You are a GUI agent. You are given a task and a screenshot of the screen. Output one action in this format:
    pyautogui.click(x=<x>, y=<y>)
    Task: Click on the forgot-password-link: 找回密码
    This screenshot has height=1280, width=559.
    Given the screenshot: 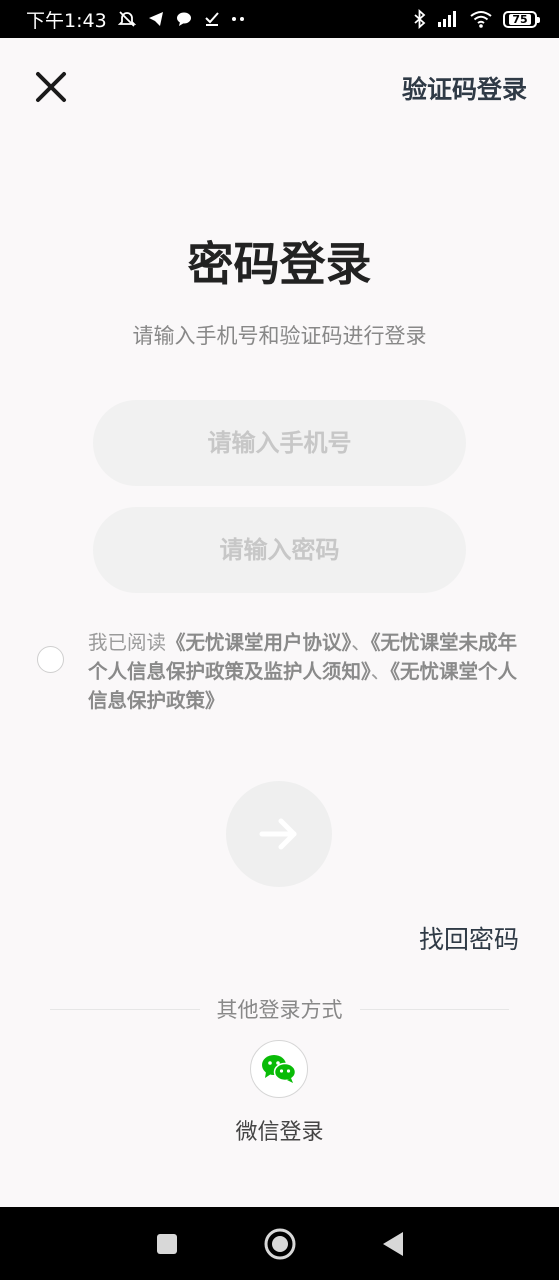 What is the action you would take?
    pyautogui.click(x=469, y=938)
    